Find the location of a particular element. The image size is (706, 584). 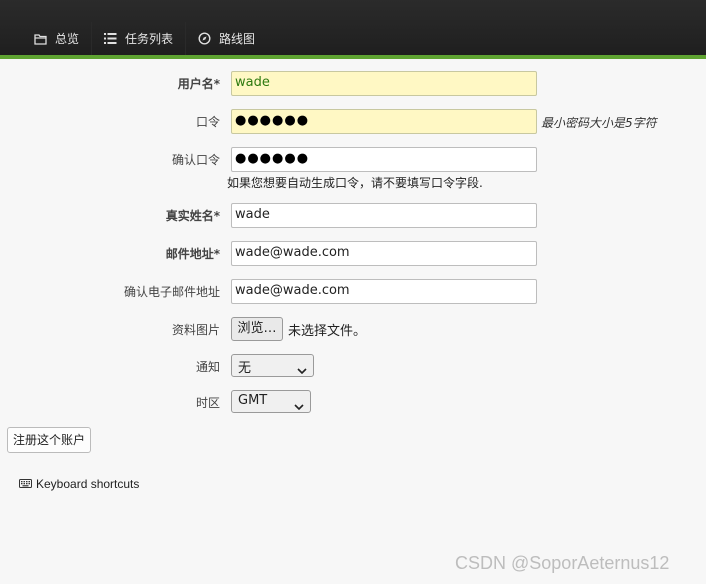

password-input: ●●●●●● is located at coordinates (384, 121).